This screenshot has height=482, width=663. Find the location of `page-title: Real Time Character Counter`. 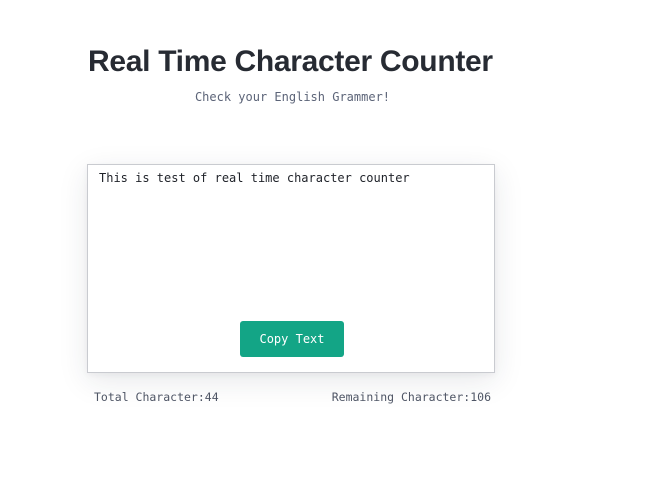

page-title: Real Time Character Counter is located at coordinates (290, 61).